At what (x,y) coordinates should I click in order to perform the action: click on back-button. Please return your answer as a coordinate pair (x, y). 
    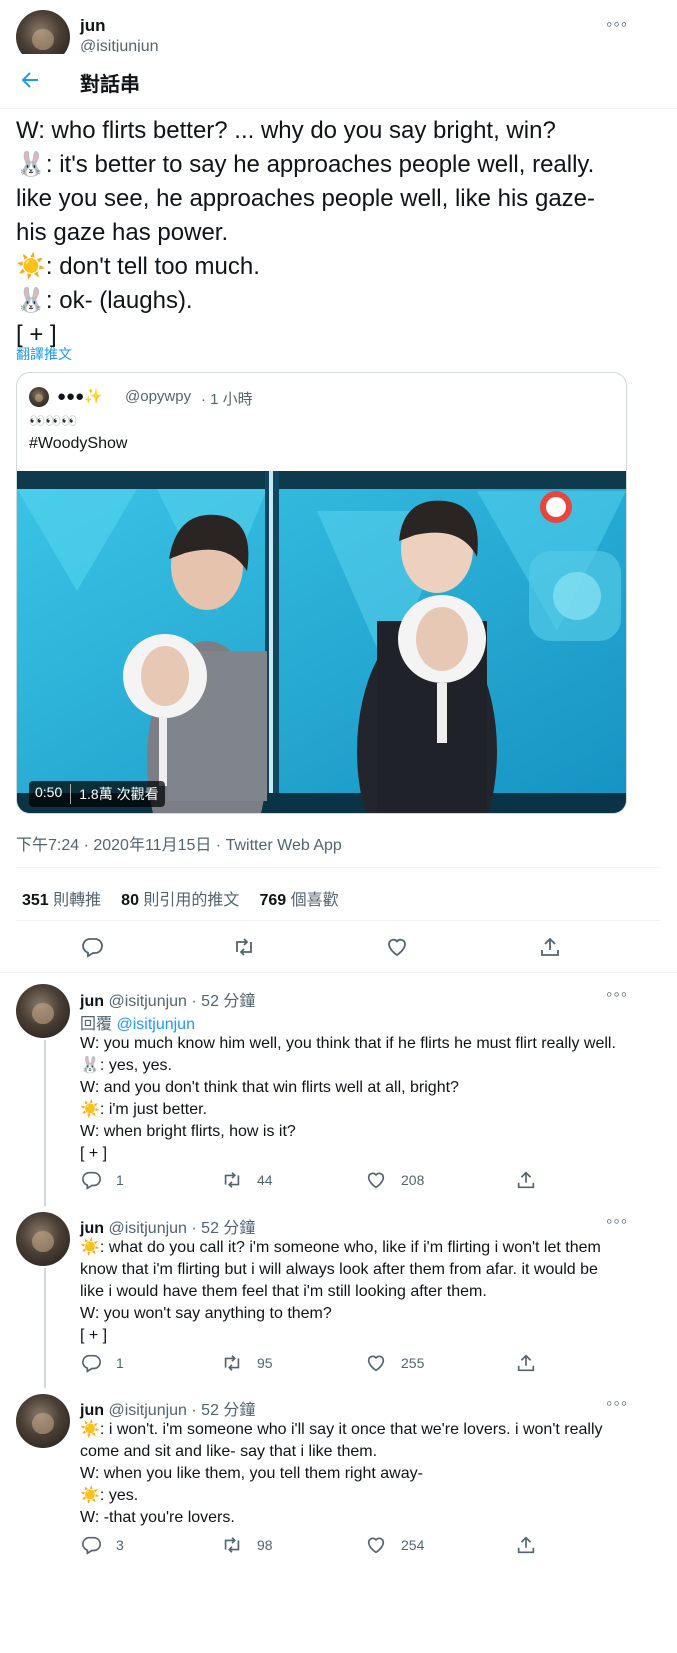
    Looking at the image, I should click on (32, 82).